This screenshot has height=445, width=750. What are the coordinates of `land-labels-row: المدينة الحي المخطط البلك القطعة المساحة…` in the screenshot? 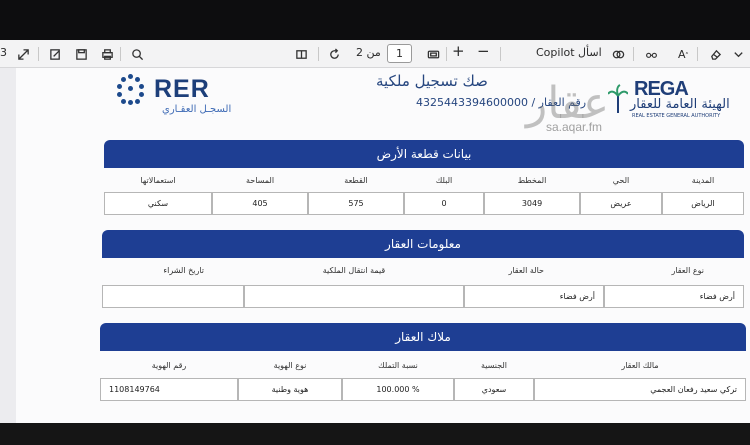 It's located at (424, 180).